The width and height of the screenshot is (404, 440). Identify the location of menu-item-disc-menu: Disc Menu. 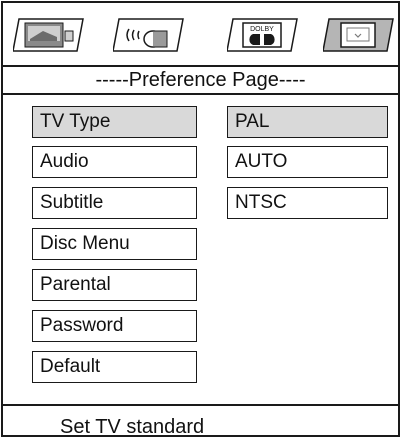
(114, 244).